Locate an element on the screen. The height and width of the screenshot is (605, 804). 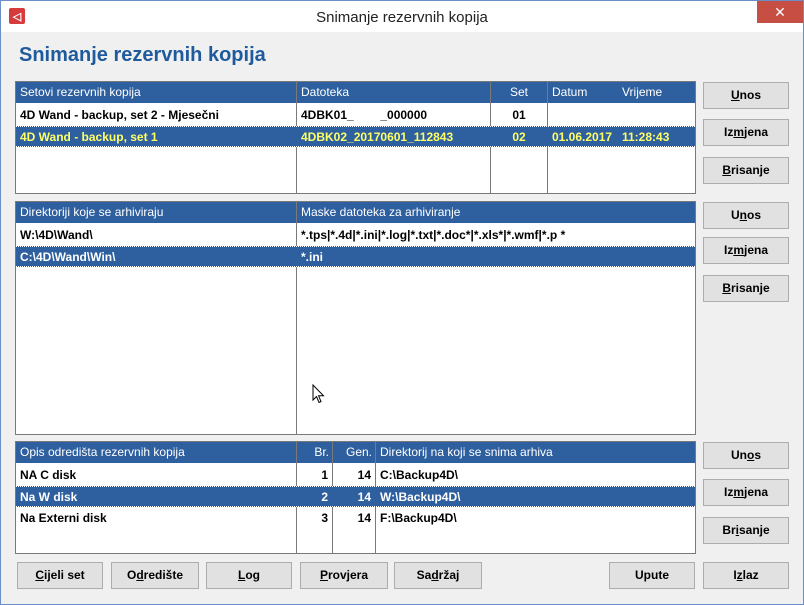
sets-delete-button: Brisanje is located at coordinates (746, 170).